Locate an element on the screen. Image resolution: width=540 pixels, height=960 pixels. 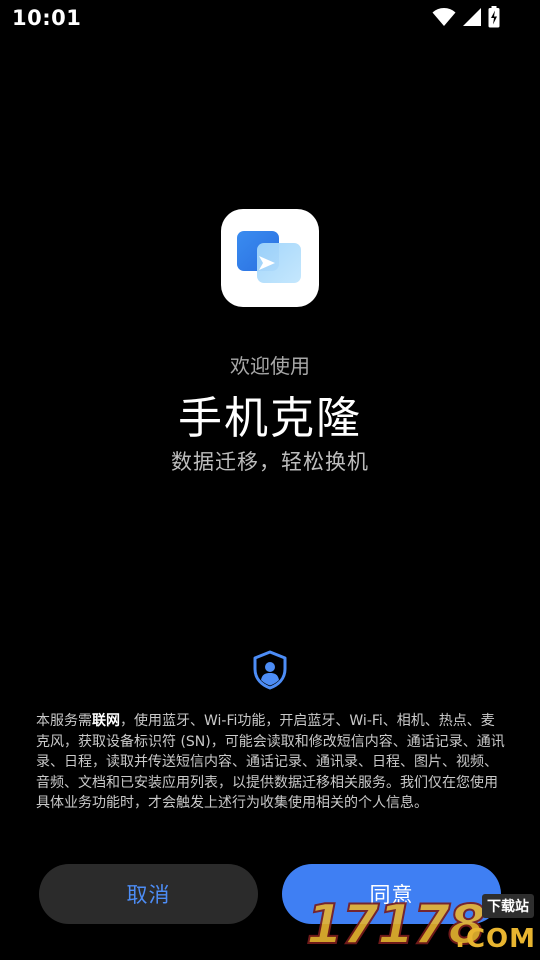
watermark-tag: 下载站 is located at coordinates (508, 906).